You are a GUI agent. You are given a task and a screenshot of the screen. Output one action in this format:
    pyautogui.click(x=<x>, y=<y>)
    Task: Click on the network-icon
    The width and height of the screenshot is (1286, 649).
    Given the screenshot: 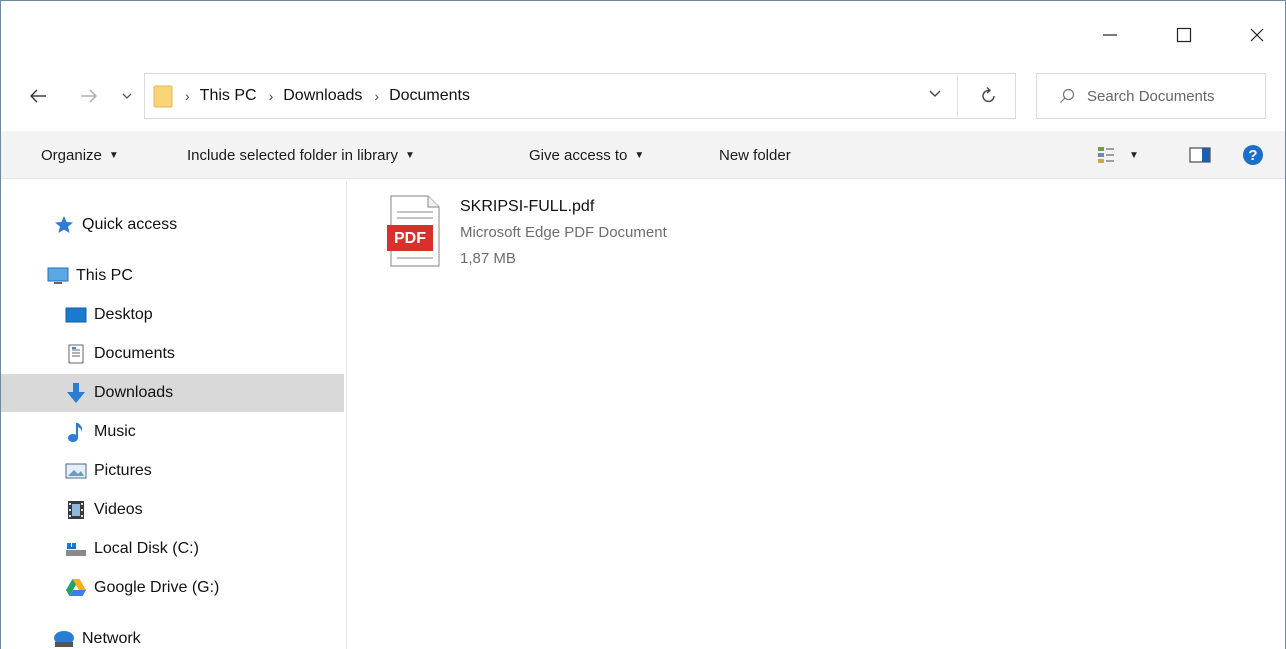 What is the action you would take?
    pyautogui.click(x=64, y=638)
    